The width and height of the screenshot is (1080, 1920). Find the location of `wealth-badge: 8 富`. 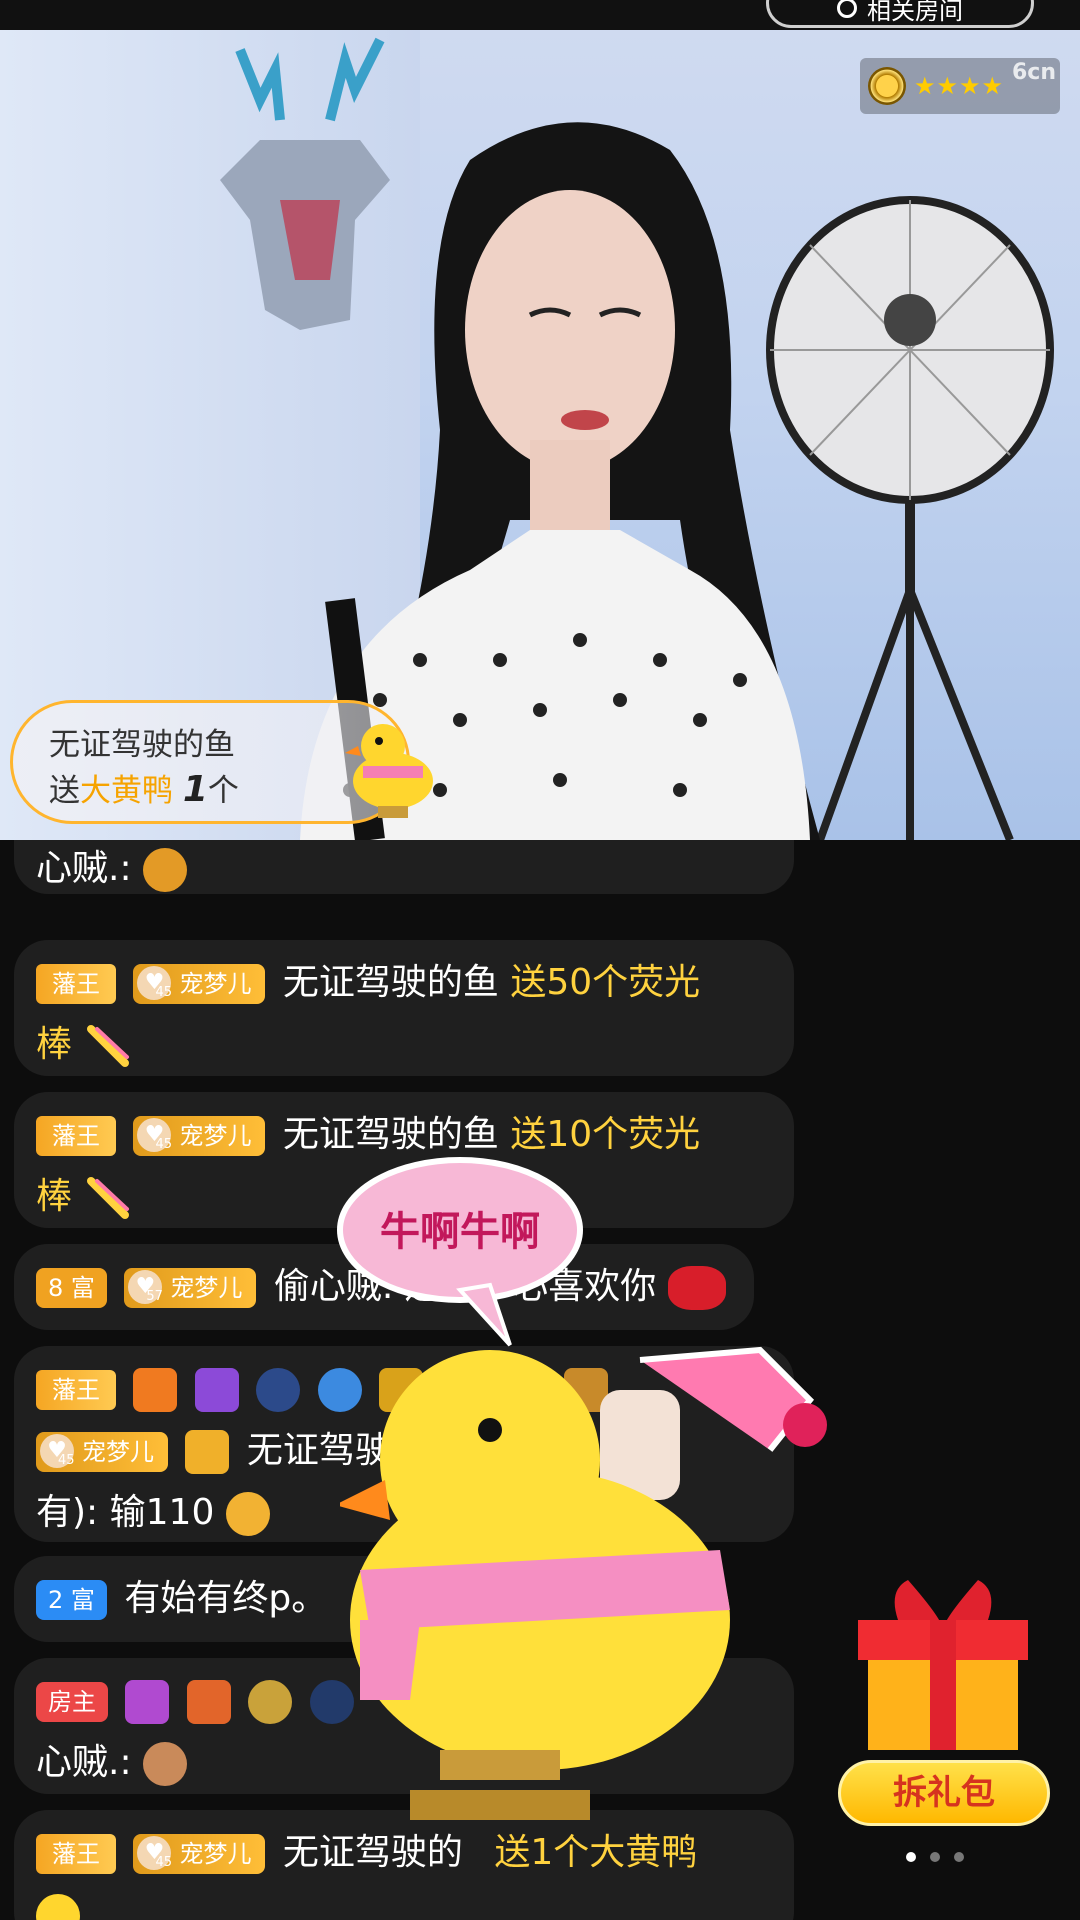

wealth-badge: 8 富 is located at coordinates (71, 1288).